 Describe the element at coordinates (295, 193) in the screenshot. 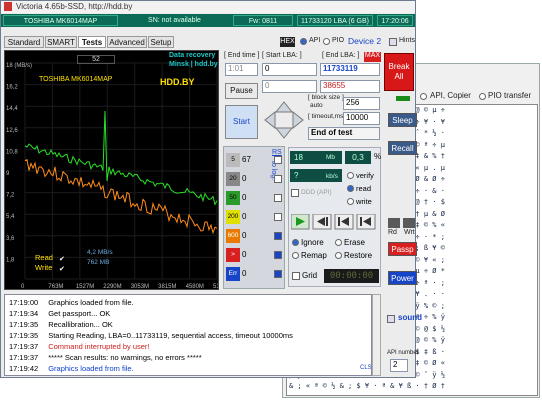

I see `ddd-checkbox` at that location.